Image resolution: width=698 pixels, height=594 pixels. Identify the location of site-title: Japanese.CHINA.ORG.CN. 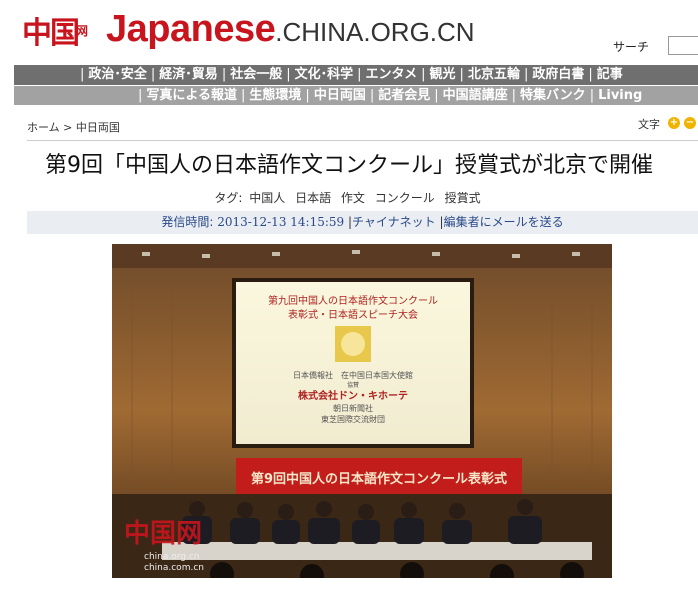
(290, 29).